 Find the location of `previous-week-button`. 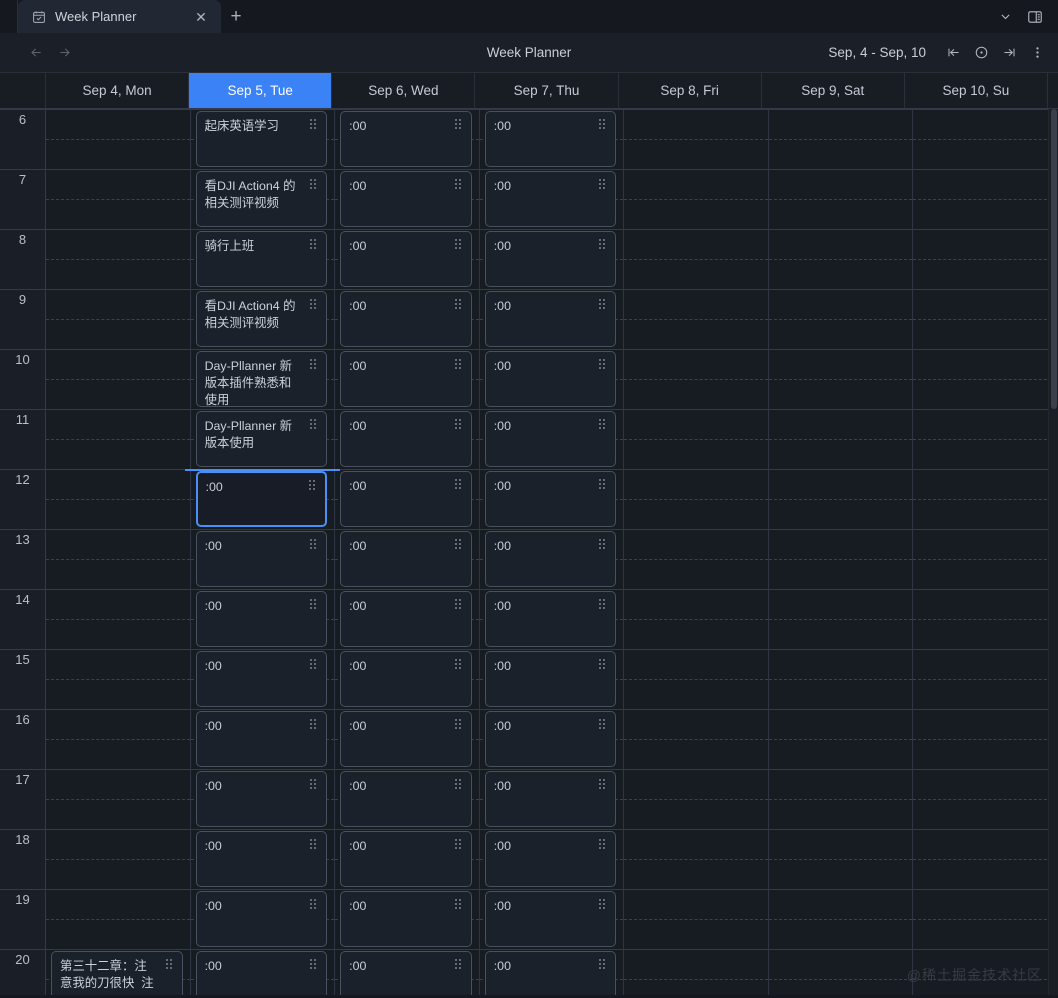

previous-week-button is located at coordinates (953, 53).